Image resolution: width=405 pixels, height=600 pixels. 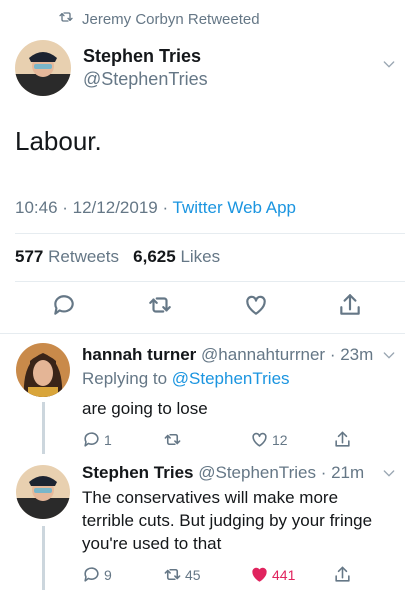 I want to click on replying-to: Replying to @StephenTries, so click(x=186, y=378).